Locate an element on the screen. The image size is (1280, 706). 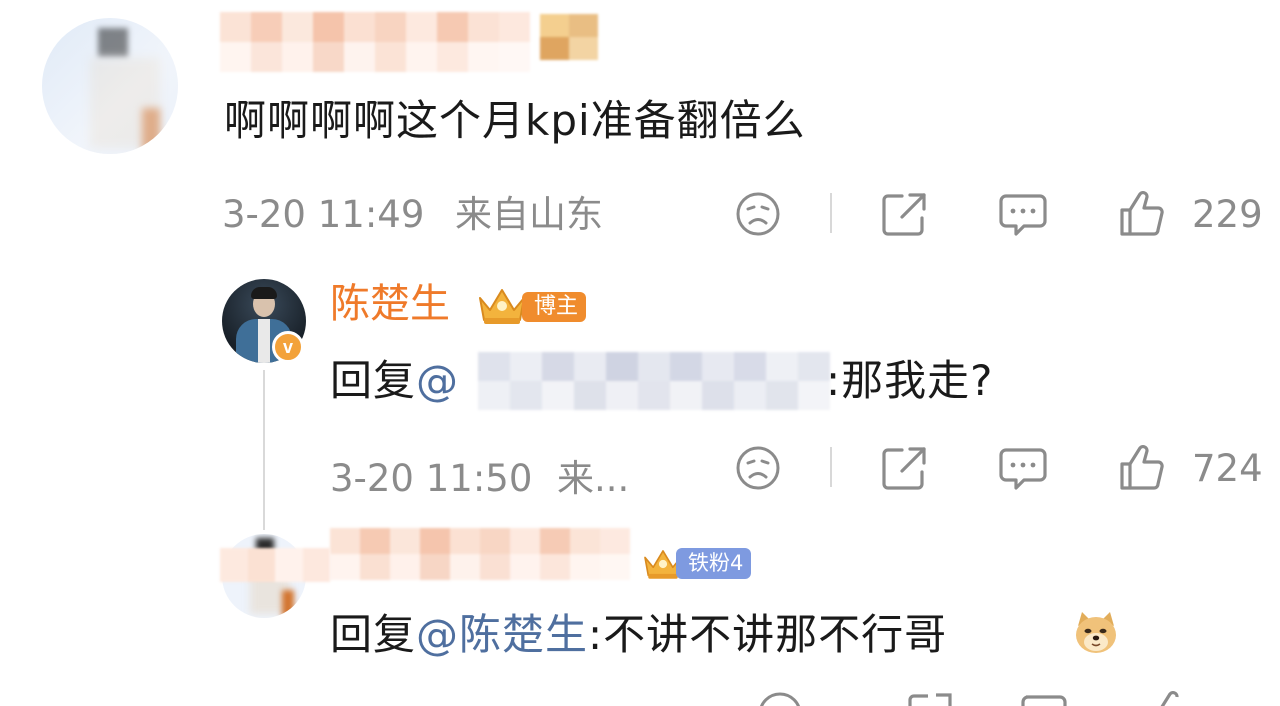
comment-location: 来自山东 is located at coordinates (529, 214).